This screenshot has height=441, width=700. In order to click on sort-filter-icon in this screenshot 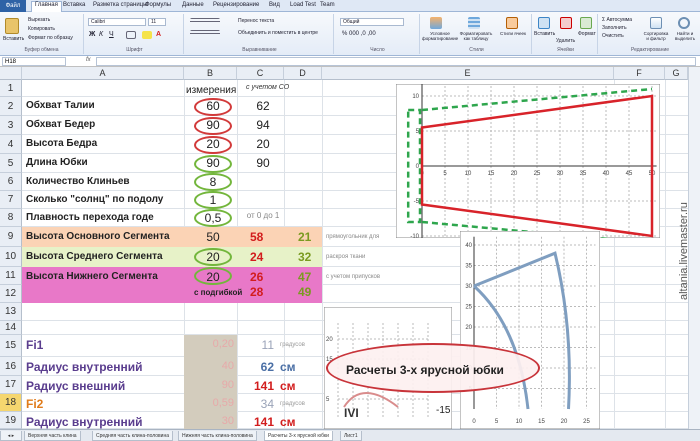, I will do `click(656, 23)`.